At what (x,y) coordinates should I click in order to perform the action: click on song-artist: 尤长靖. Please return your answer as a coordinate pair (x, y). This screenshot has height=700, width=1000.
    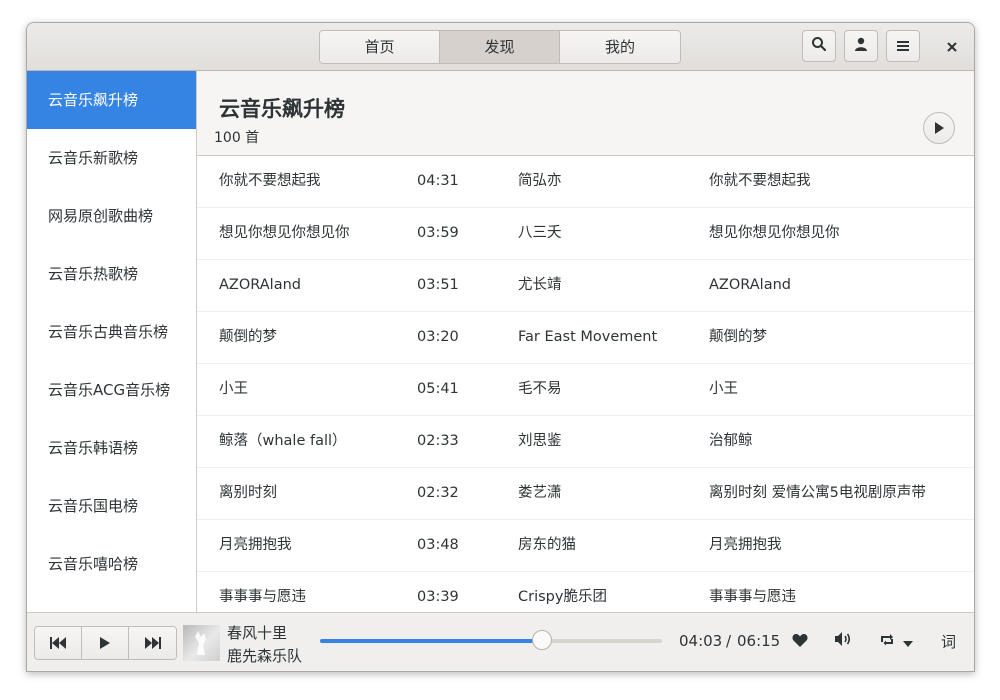
    Looking at the image, I should click on (540, 285).